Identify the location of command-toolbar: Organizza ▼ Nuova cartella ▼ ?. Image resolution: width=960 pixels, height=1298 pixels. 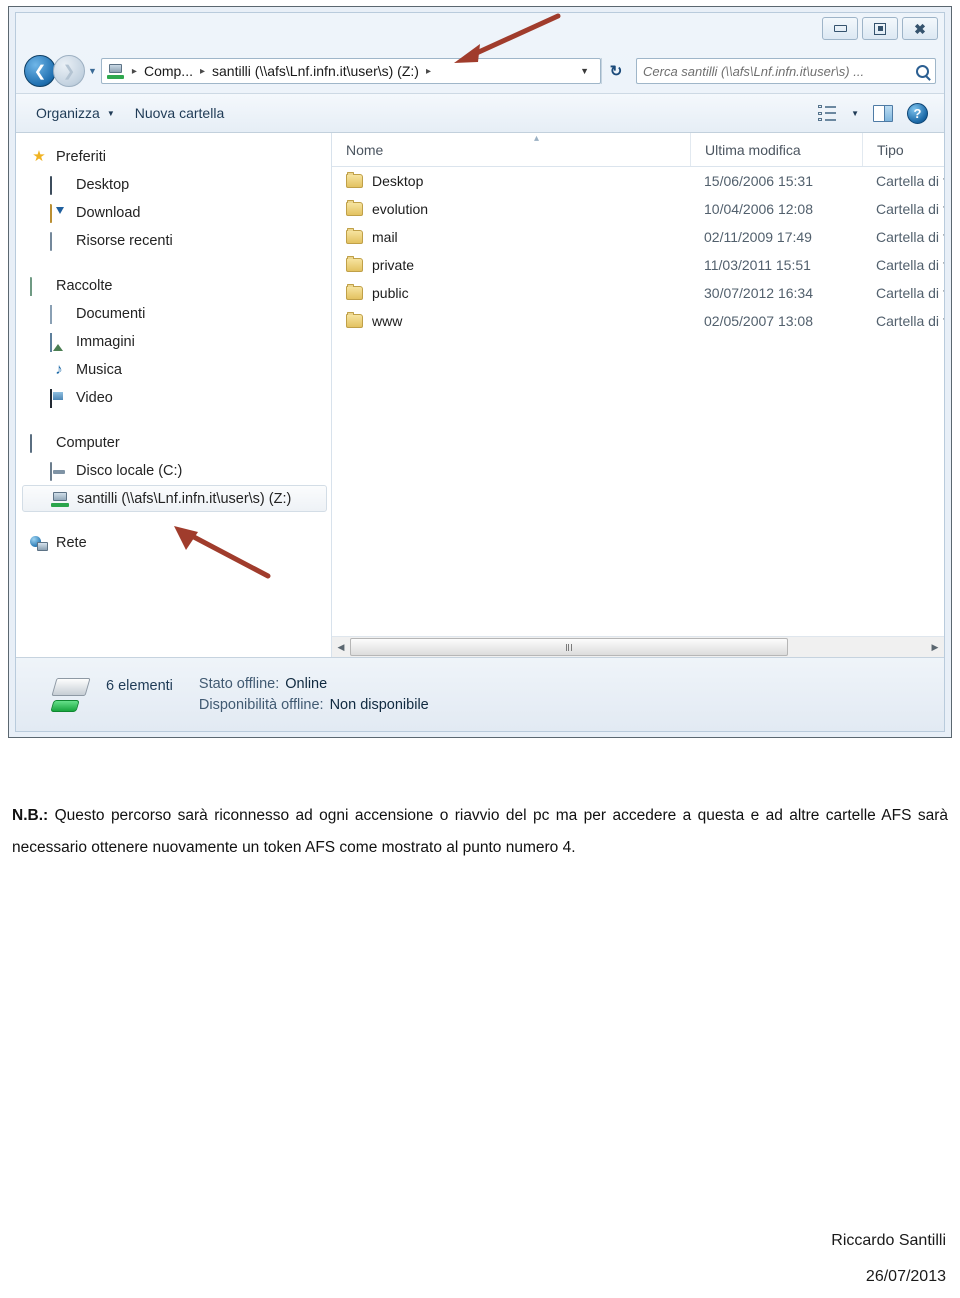
(480, 113).